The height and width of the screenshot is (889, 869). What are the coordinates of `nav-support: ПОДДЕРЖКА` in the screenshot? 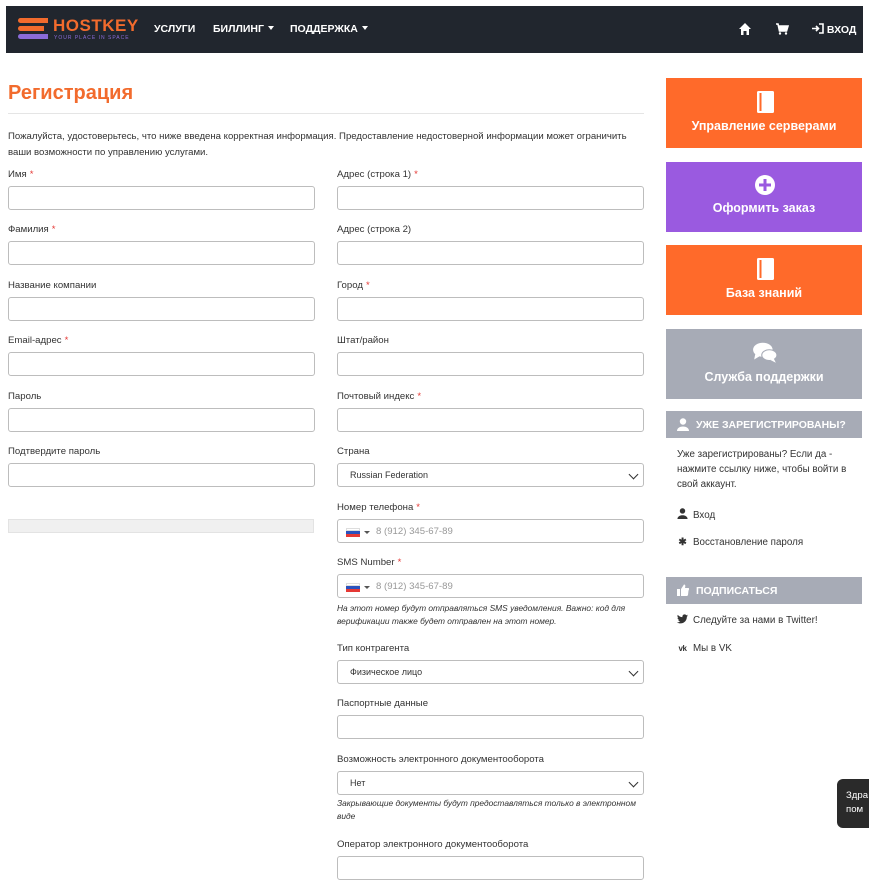 It's located at (329, 29).